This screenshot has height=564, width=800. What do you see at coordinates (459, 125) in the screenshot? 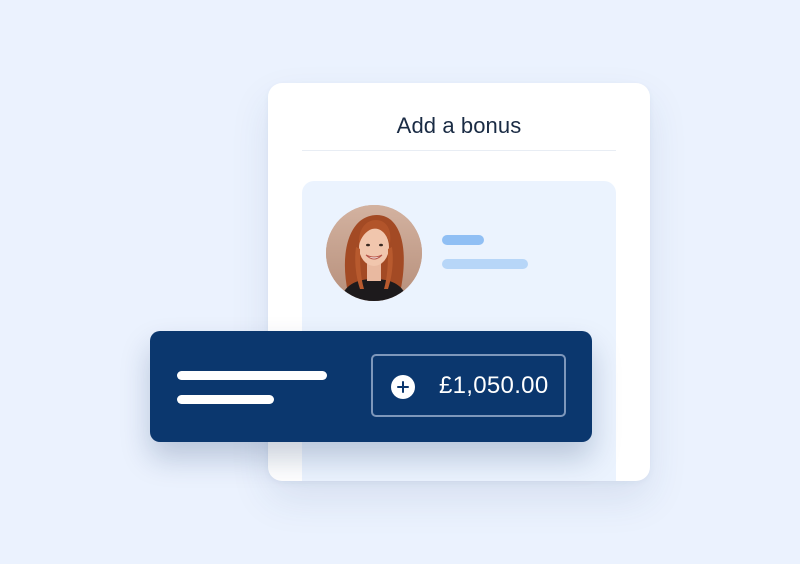
I see `card-title: Add a bonus` at bounding box center [459, 125].